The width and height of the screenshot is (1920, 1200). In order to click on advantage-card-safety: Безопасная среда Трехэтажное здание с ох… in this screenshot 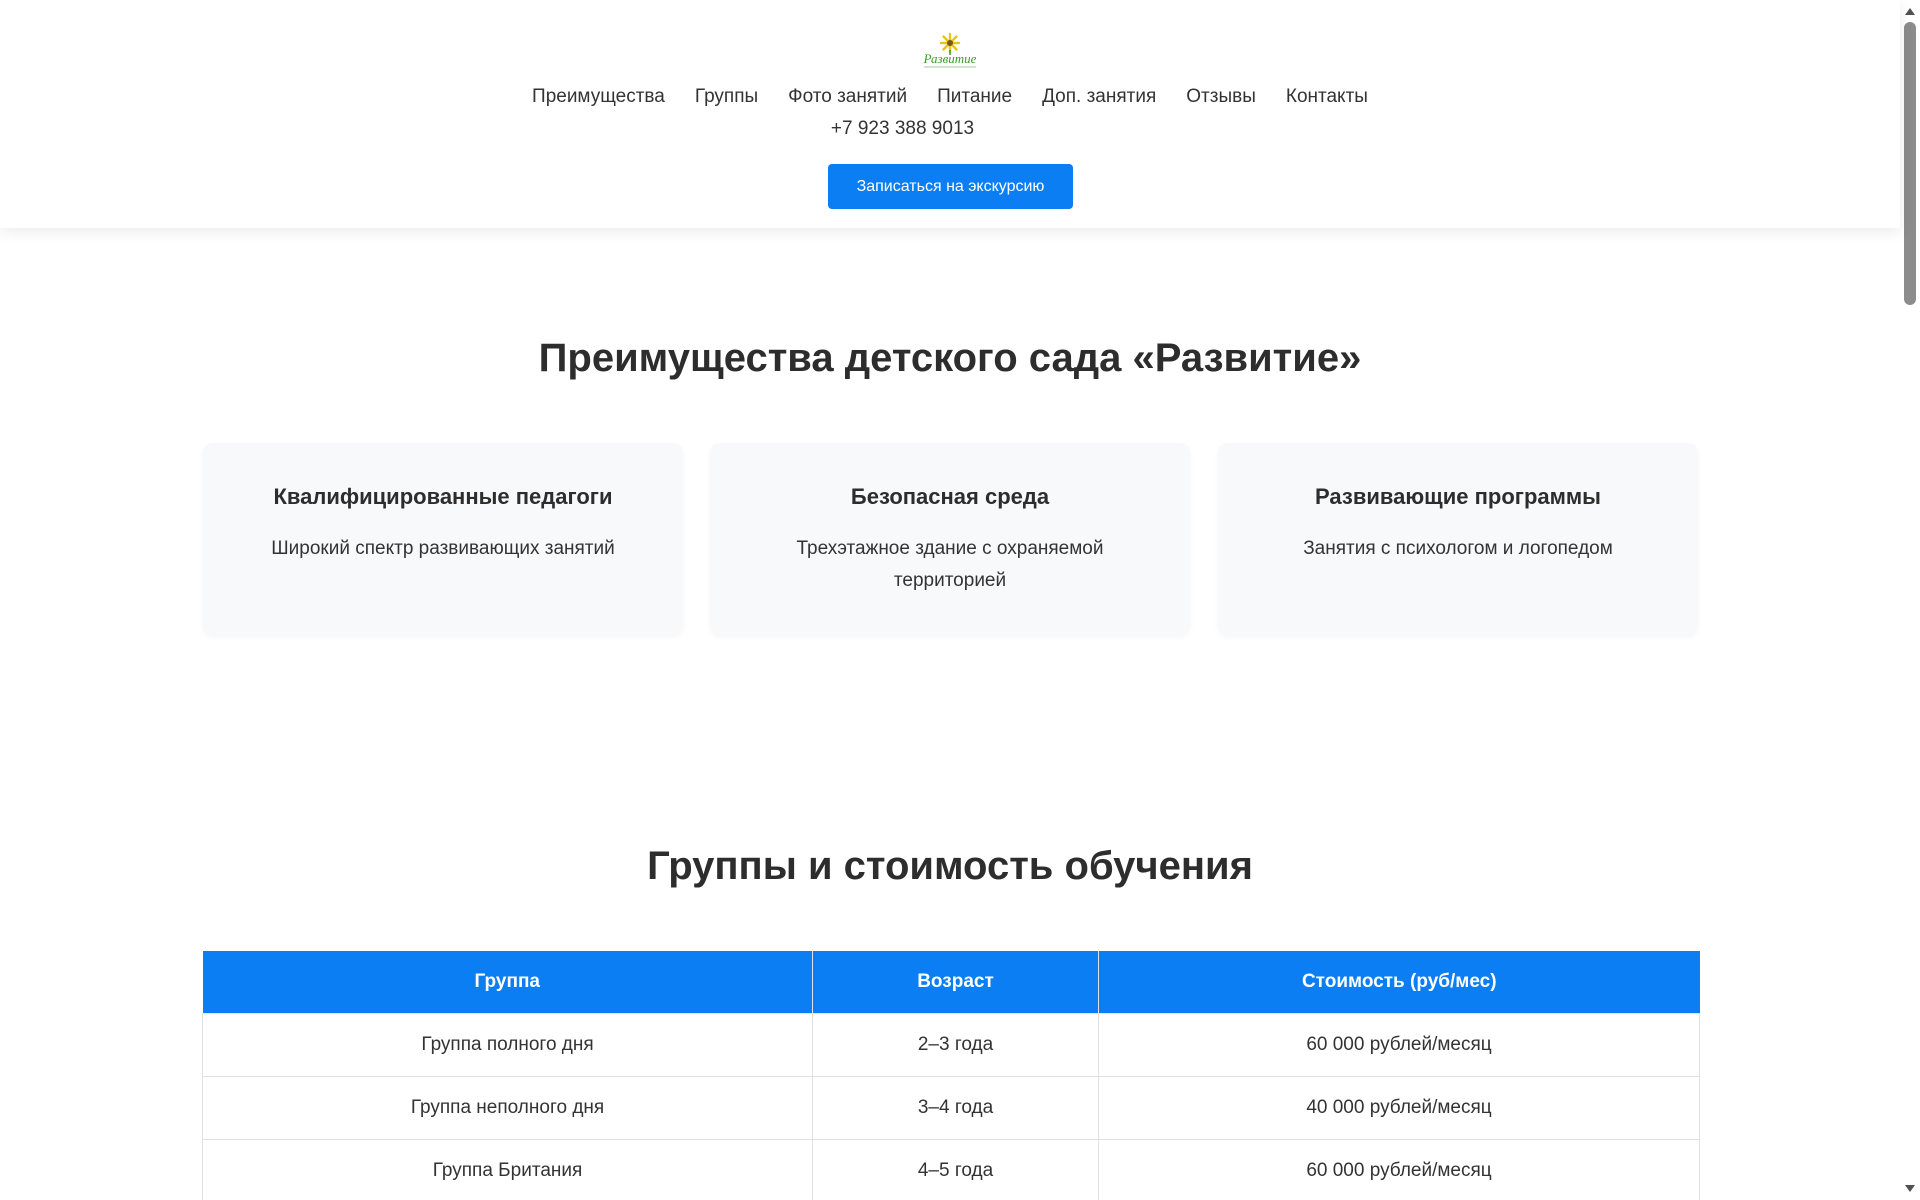, I will do `click(950, 539)`.